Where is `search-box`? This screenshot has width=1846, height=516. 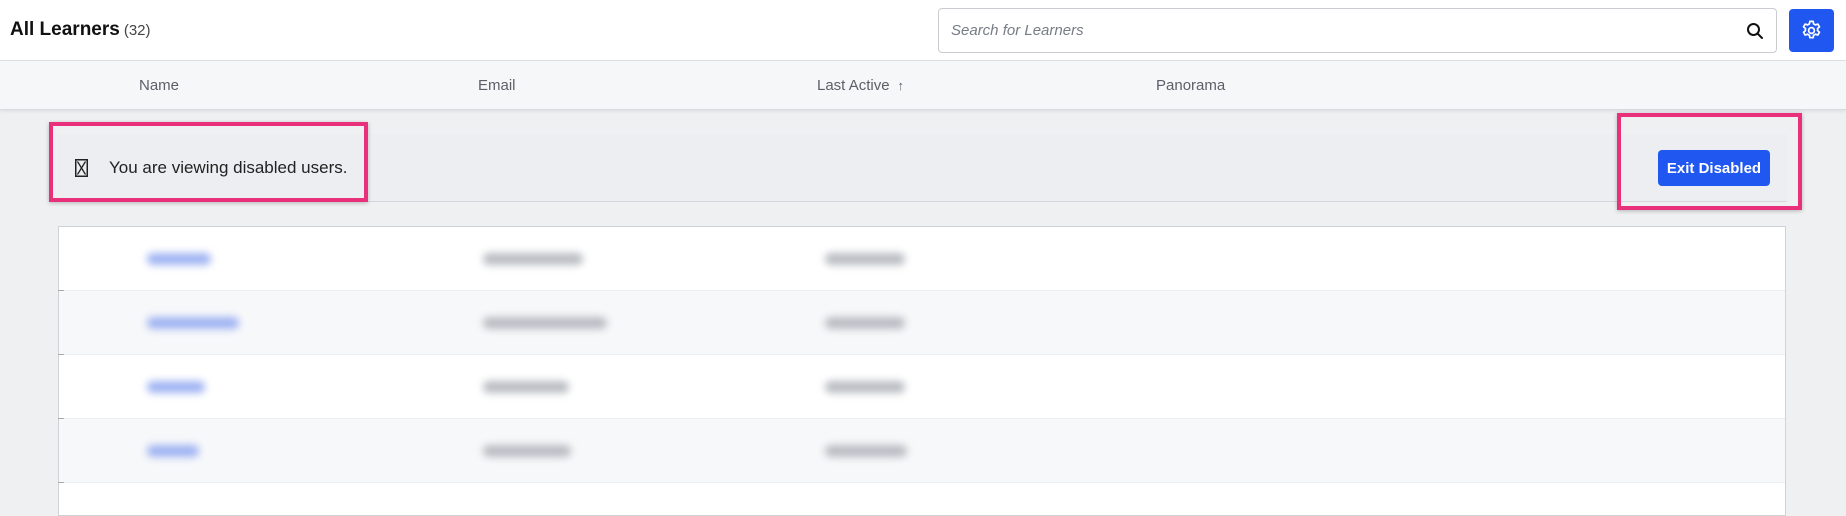
search-box is located at coordinates (1357, 30).